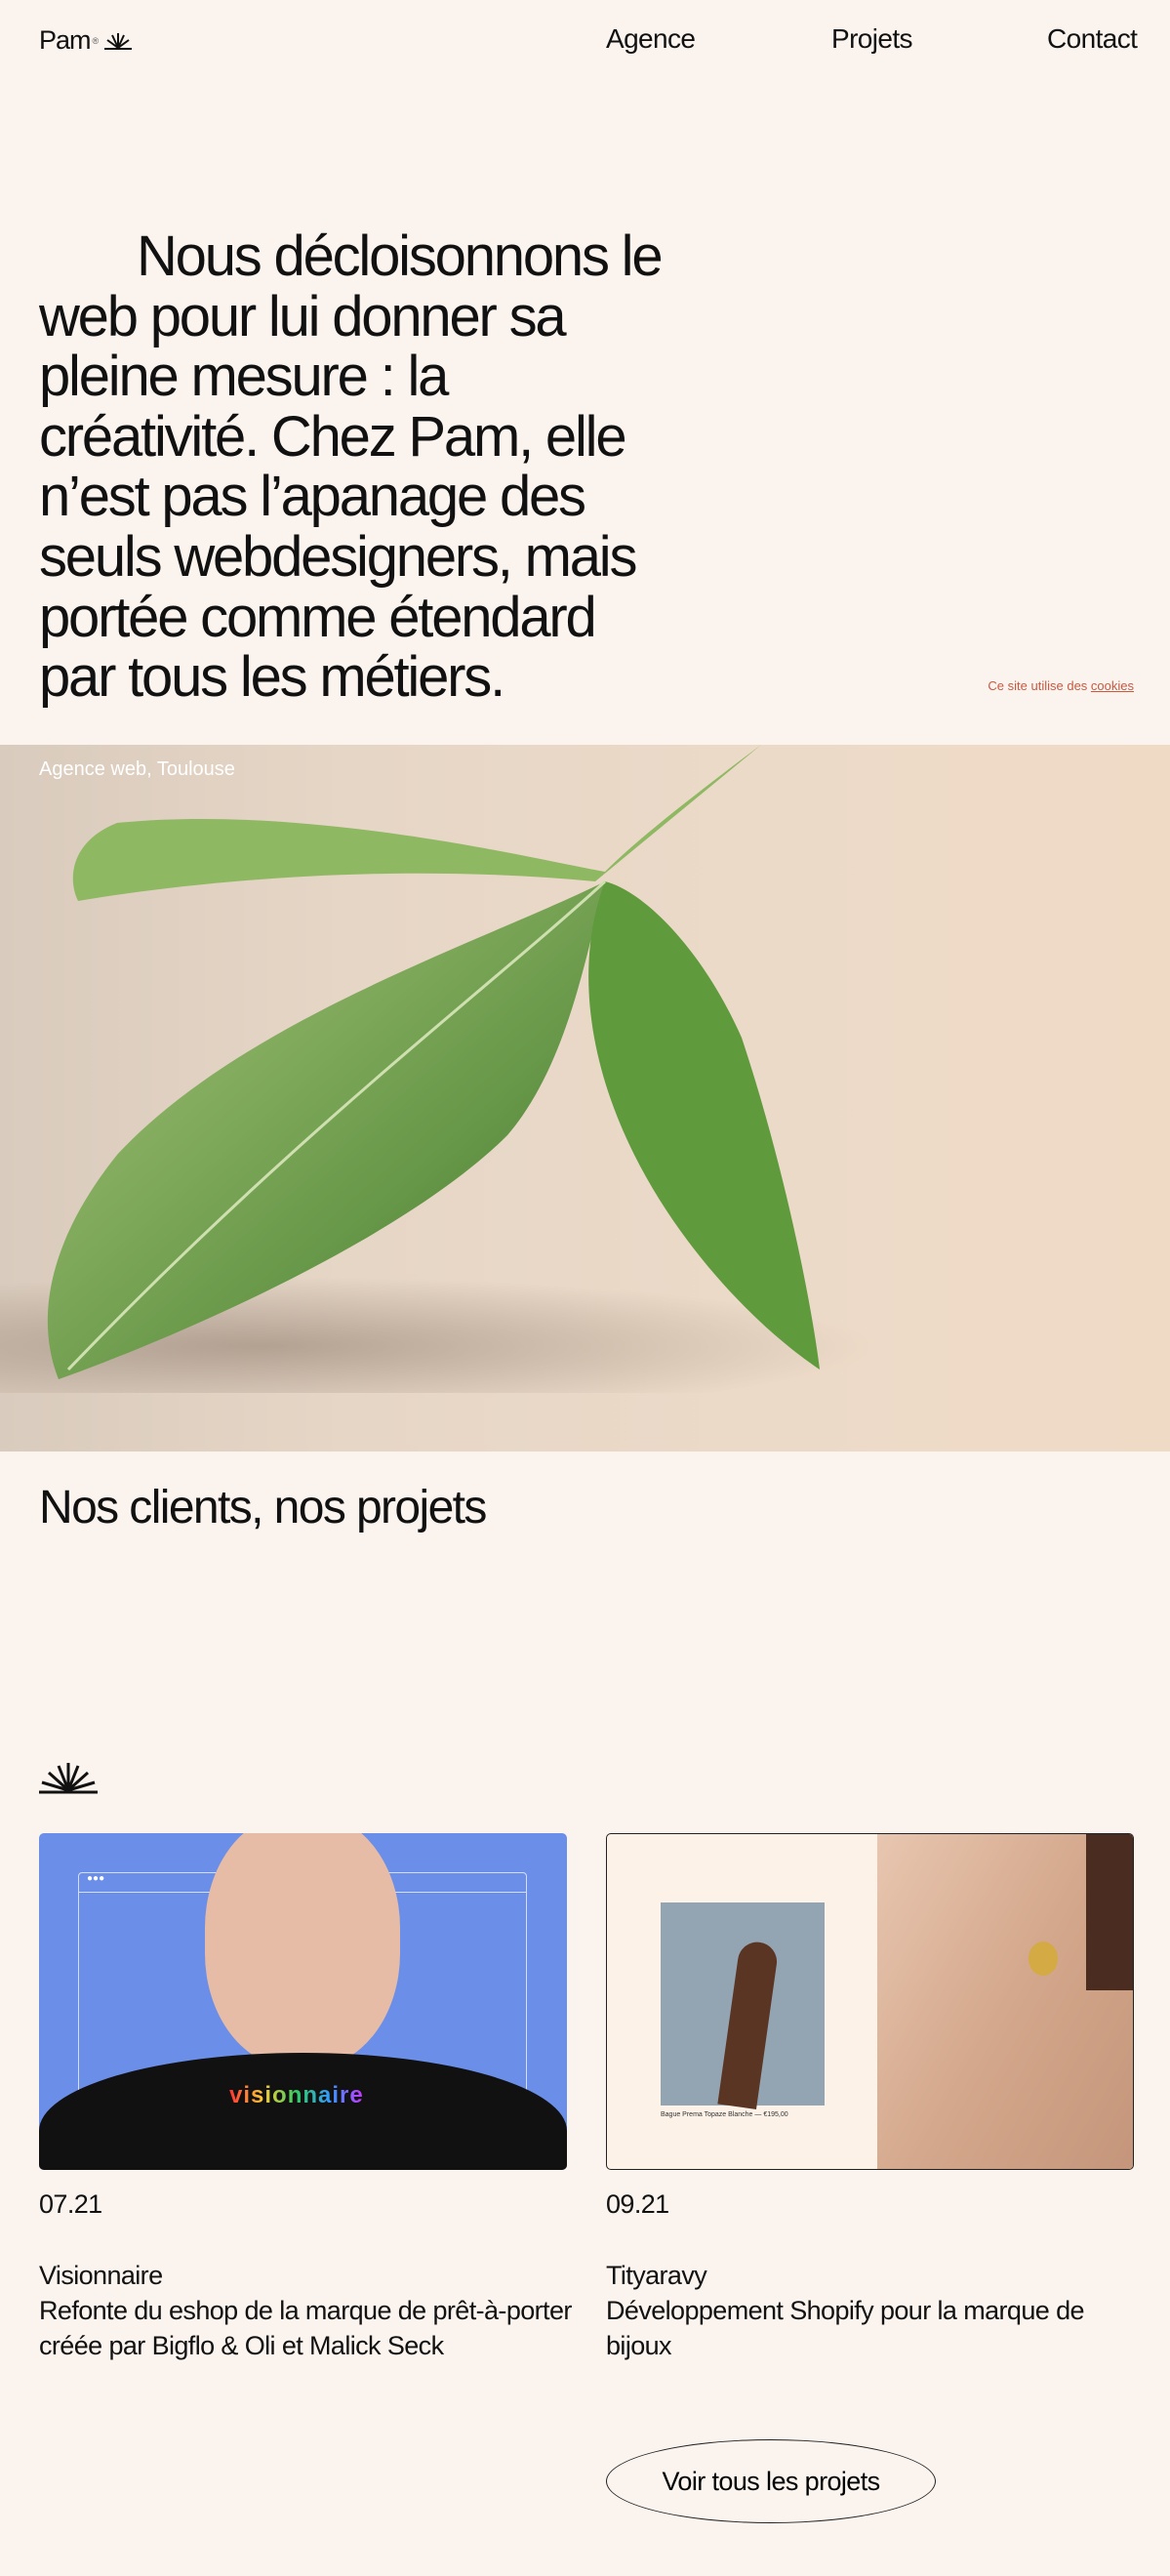 This screenshot has height=2576, width=1170. I want to click on cookie-notice: Ce site utilise des cookies, so click(1061, 685).